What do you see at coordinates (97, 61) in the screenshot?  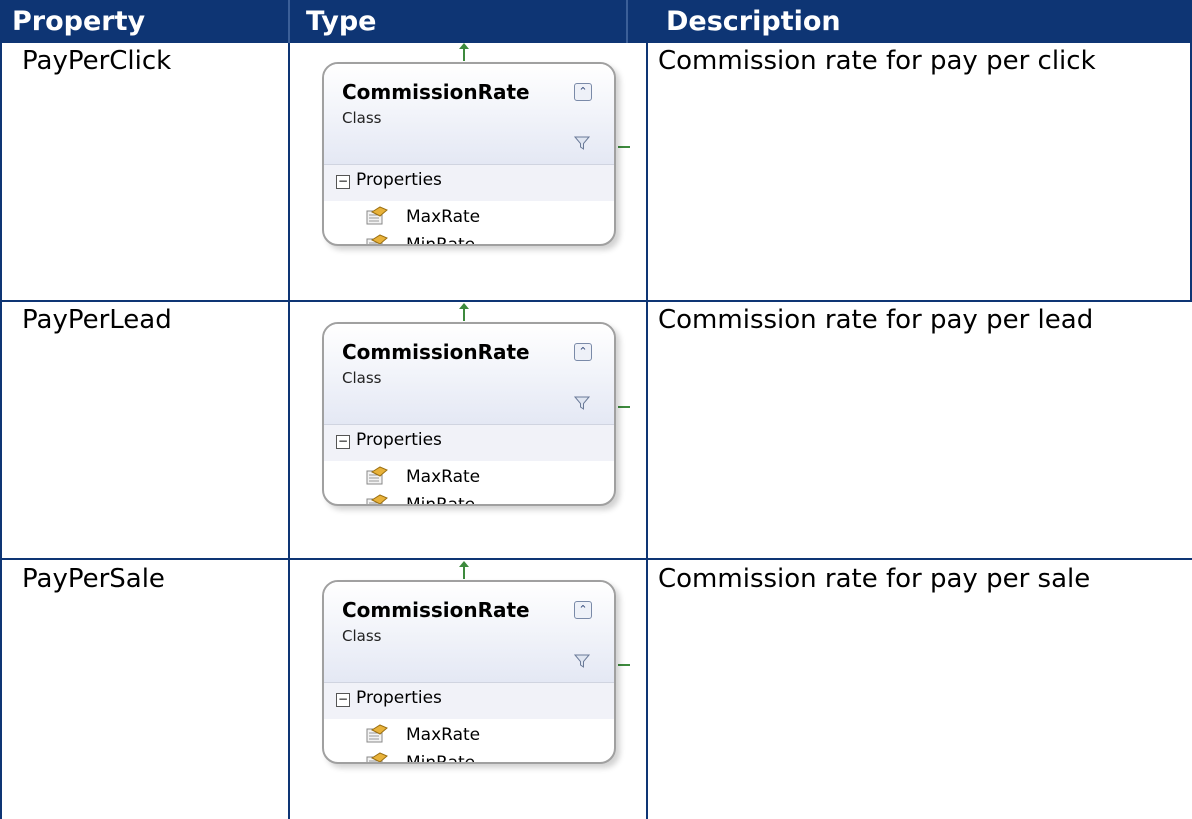 I see `property-name: PayPerClick` at bounding box center [97, 61].